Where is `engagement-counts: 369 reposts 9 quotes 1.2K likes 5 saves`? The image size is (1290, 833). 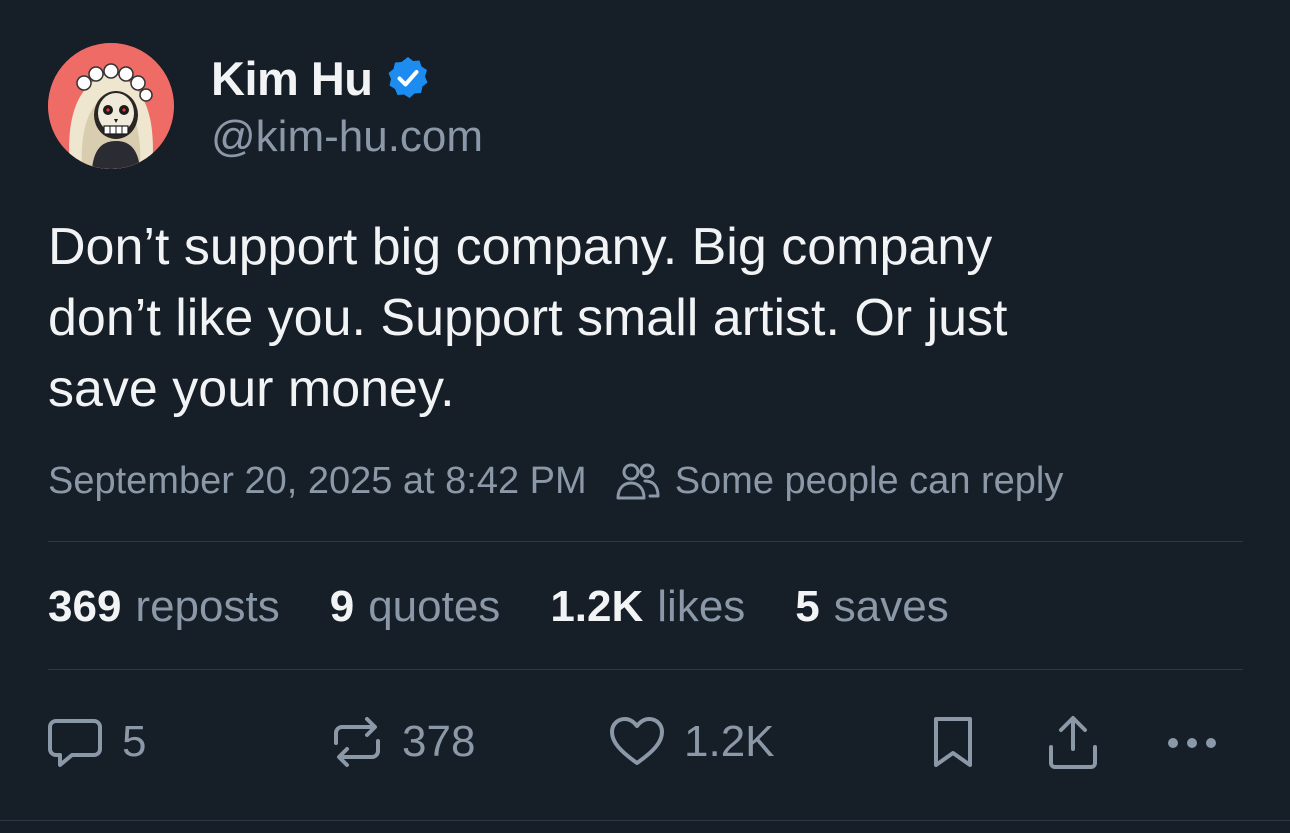 engagement-counts: 369 reposts 9 quotes 1.2K likes 5 saves is located at coordinates (523, 607).